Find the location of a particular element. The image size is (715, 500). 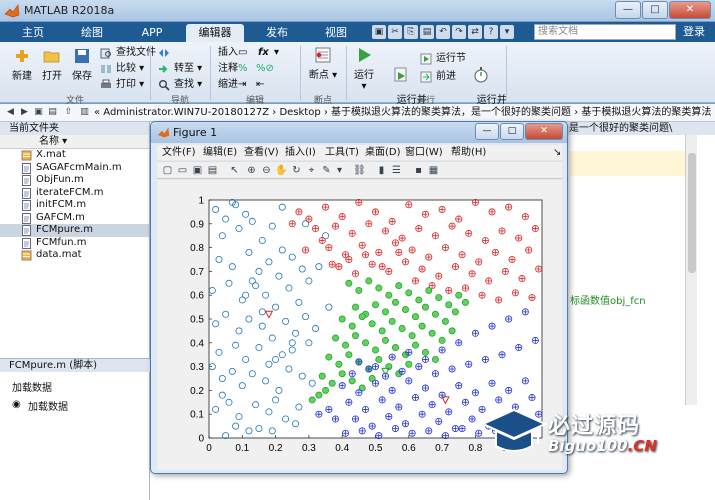

menu-dock-icon: ↘ is located at coordinates (557, 152).